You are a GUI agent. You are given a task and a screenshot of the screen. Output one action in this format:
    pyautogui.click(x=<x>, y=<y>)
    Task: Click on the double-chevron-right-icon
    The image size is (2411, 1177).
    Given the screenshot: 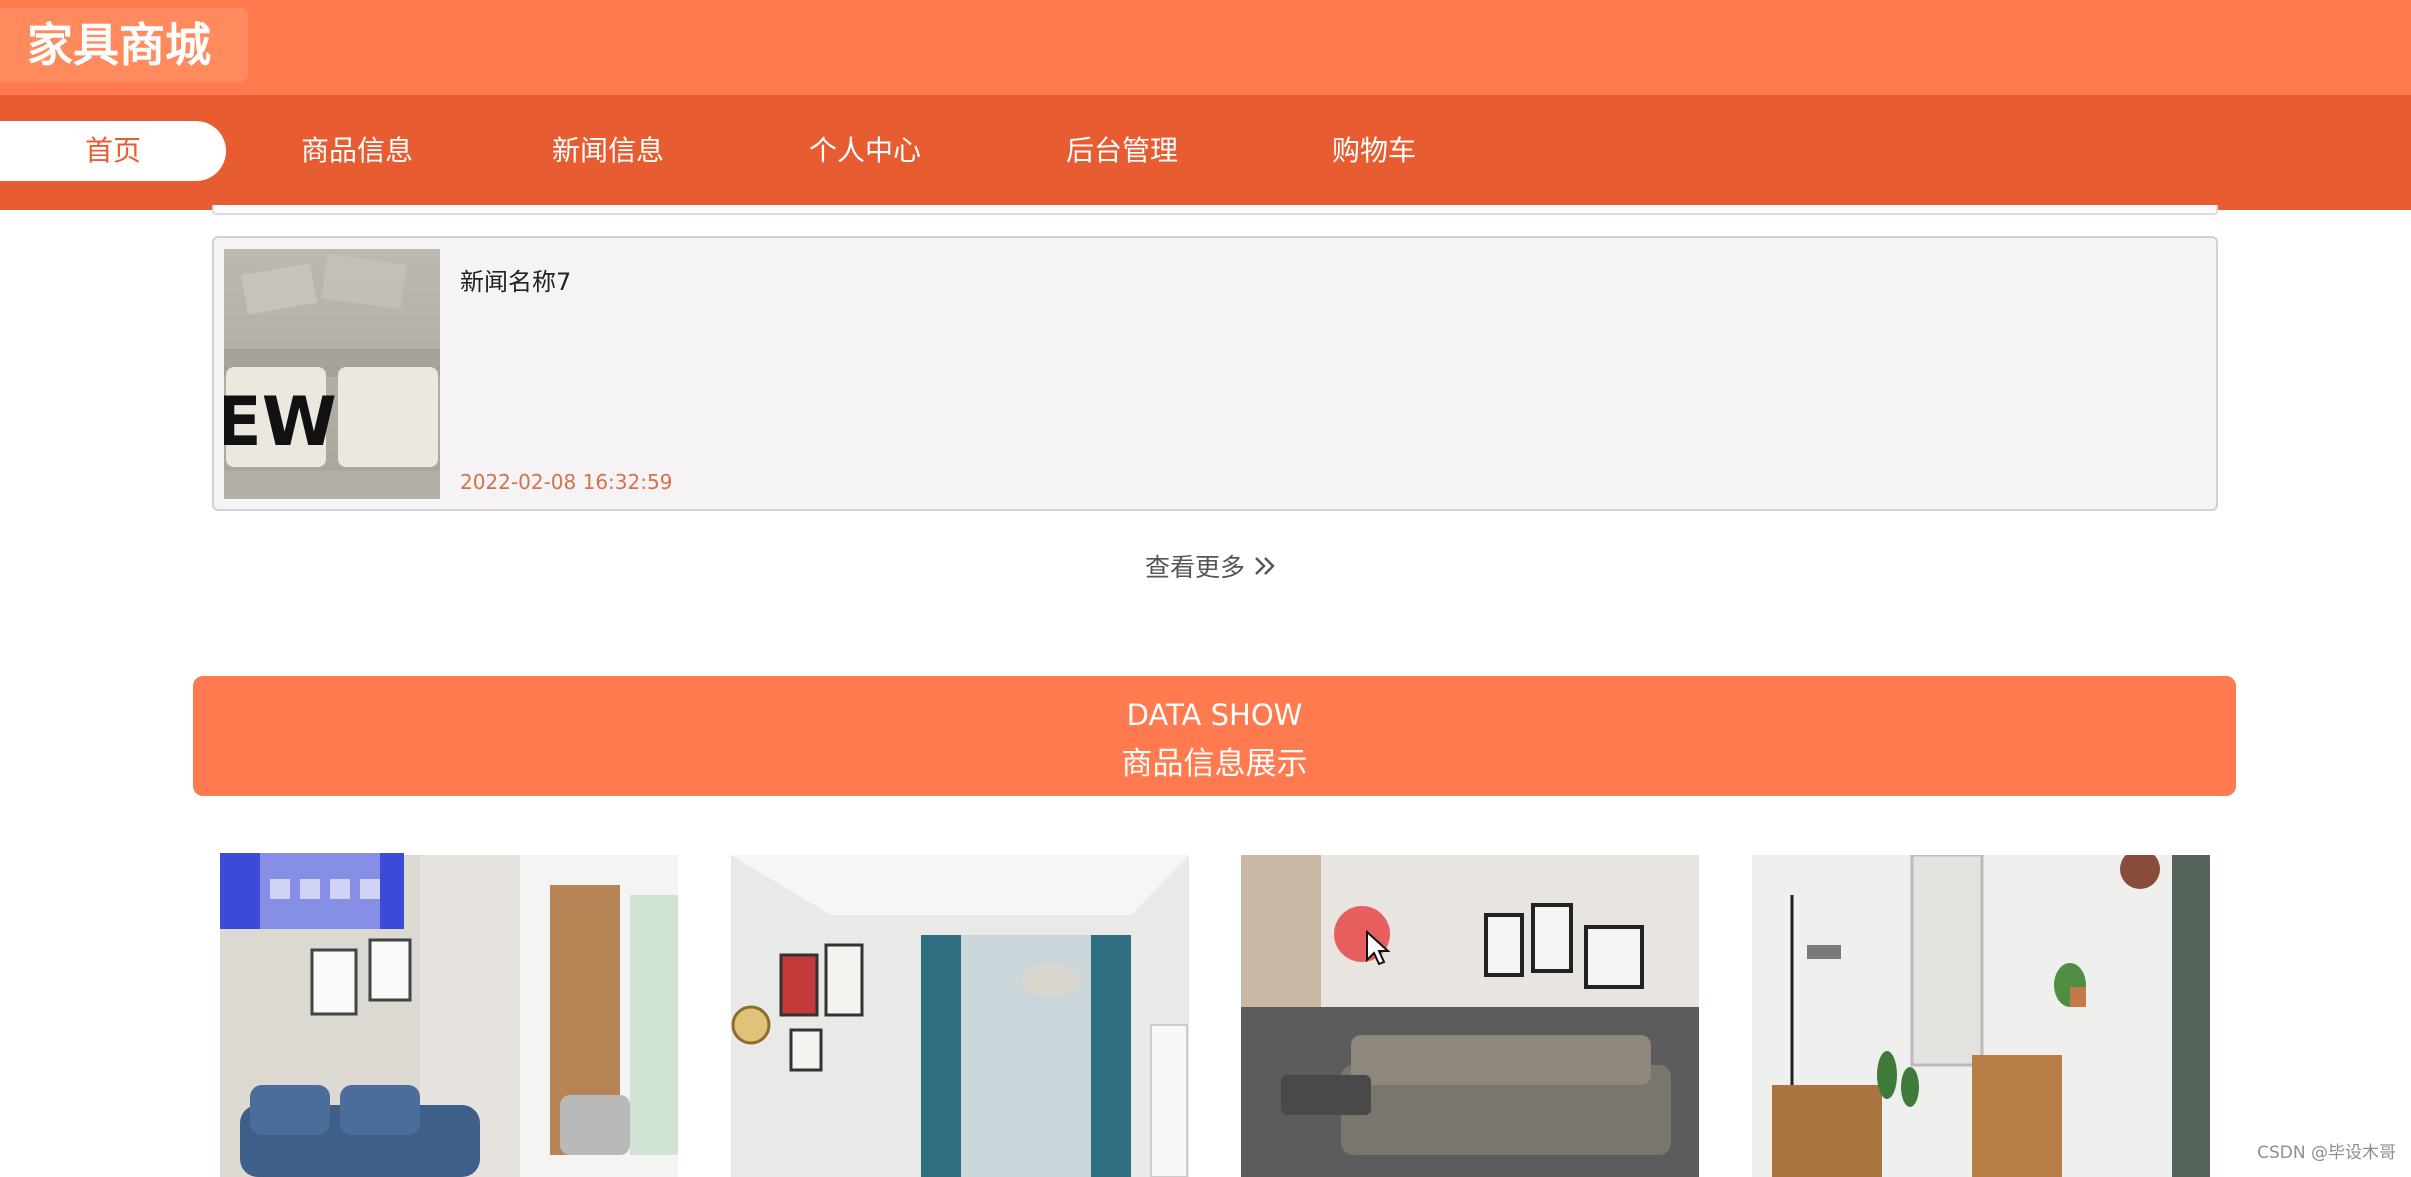 What is the action you would take?
    pyautogui.click(x=1265, y=566)
    